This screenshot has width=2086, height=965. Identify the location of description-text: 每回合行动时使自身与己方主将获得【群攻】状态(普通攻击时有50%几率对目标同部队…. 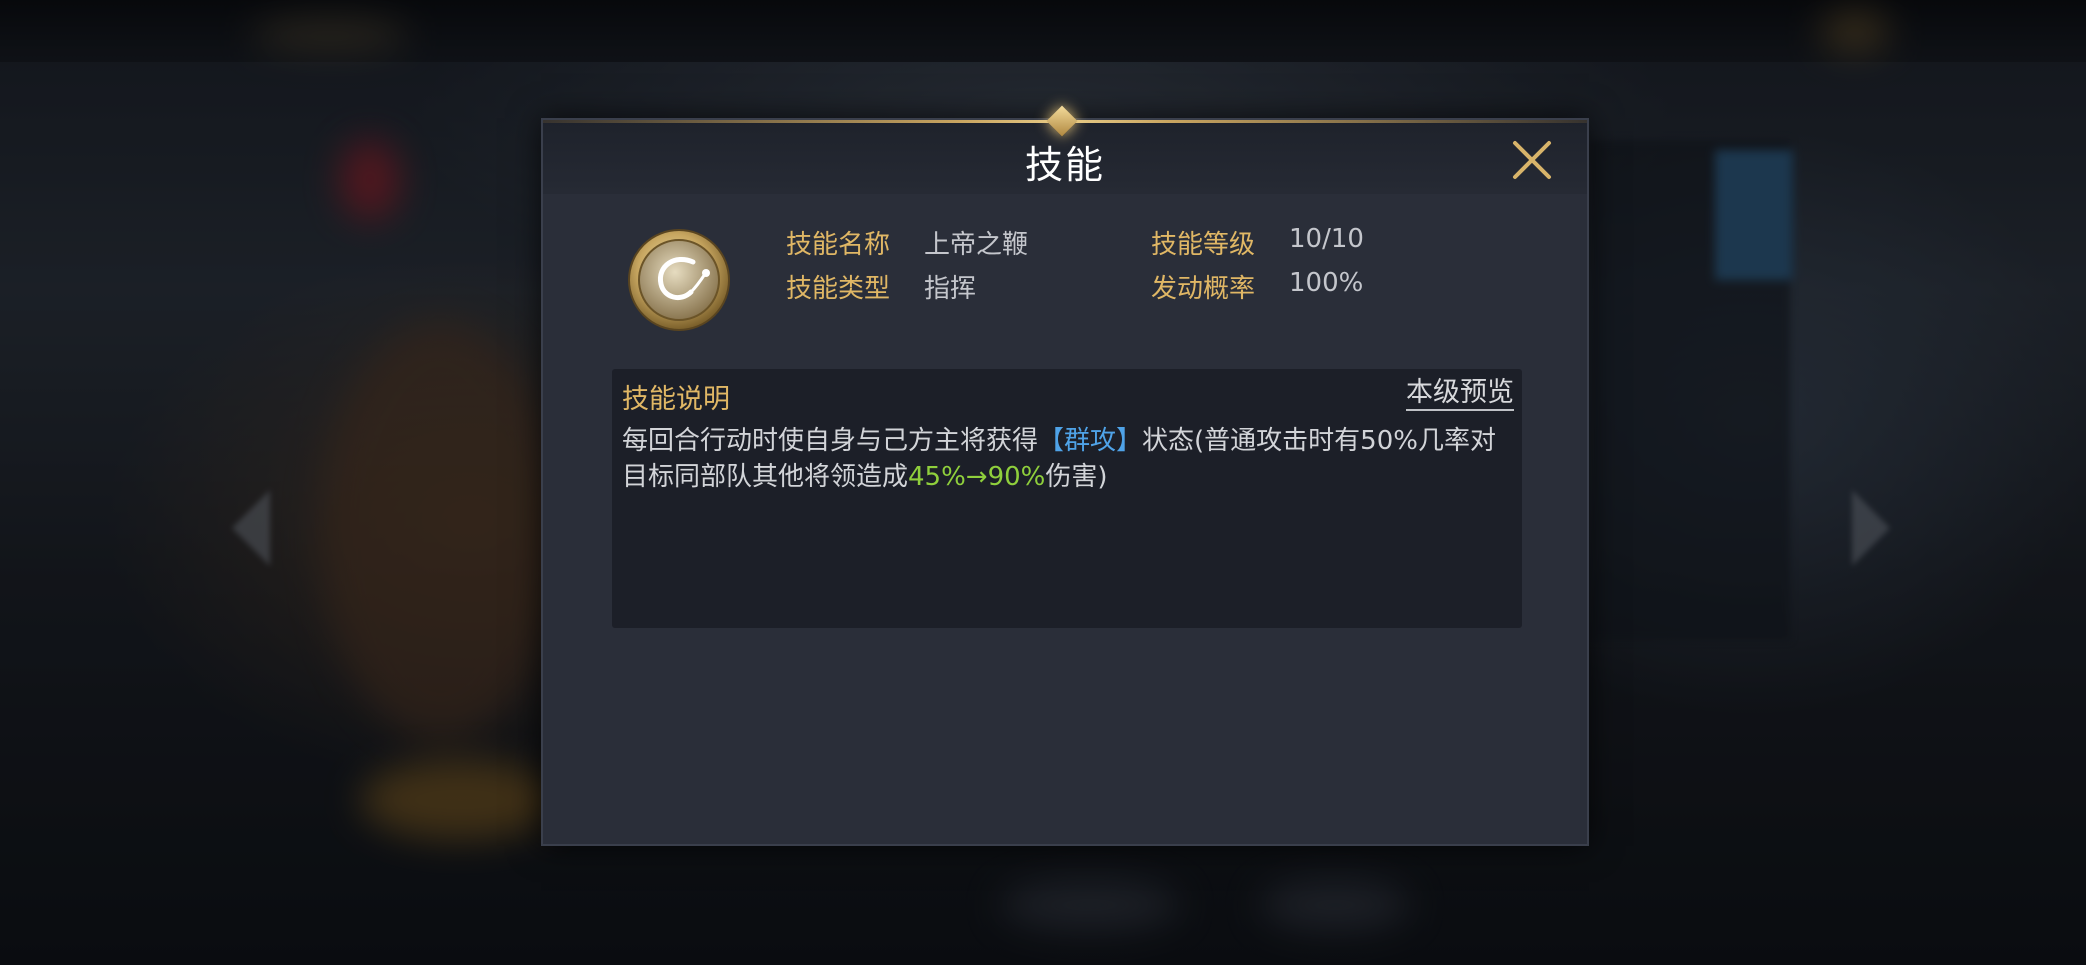
(1062, 459).